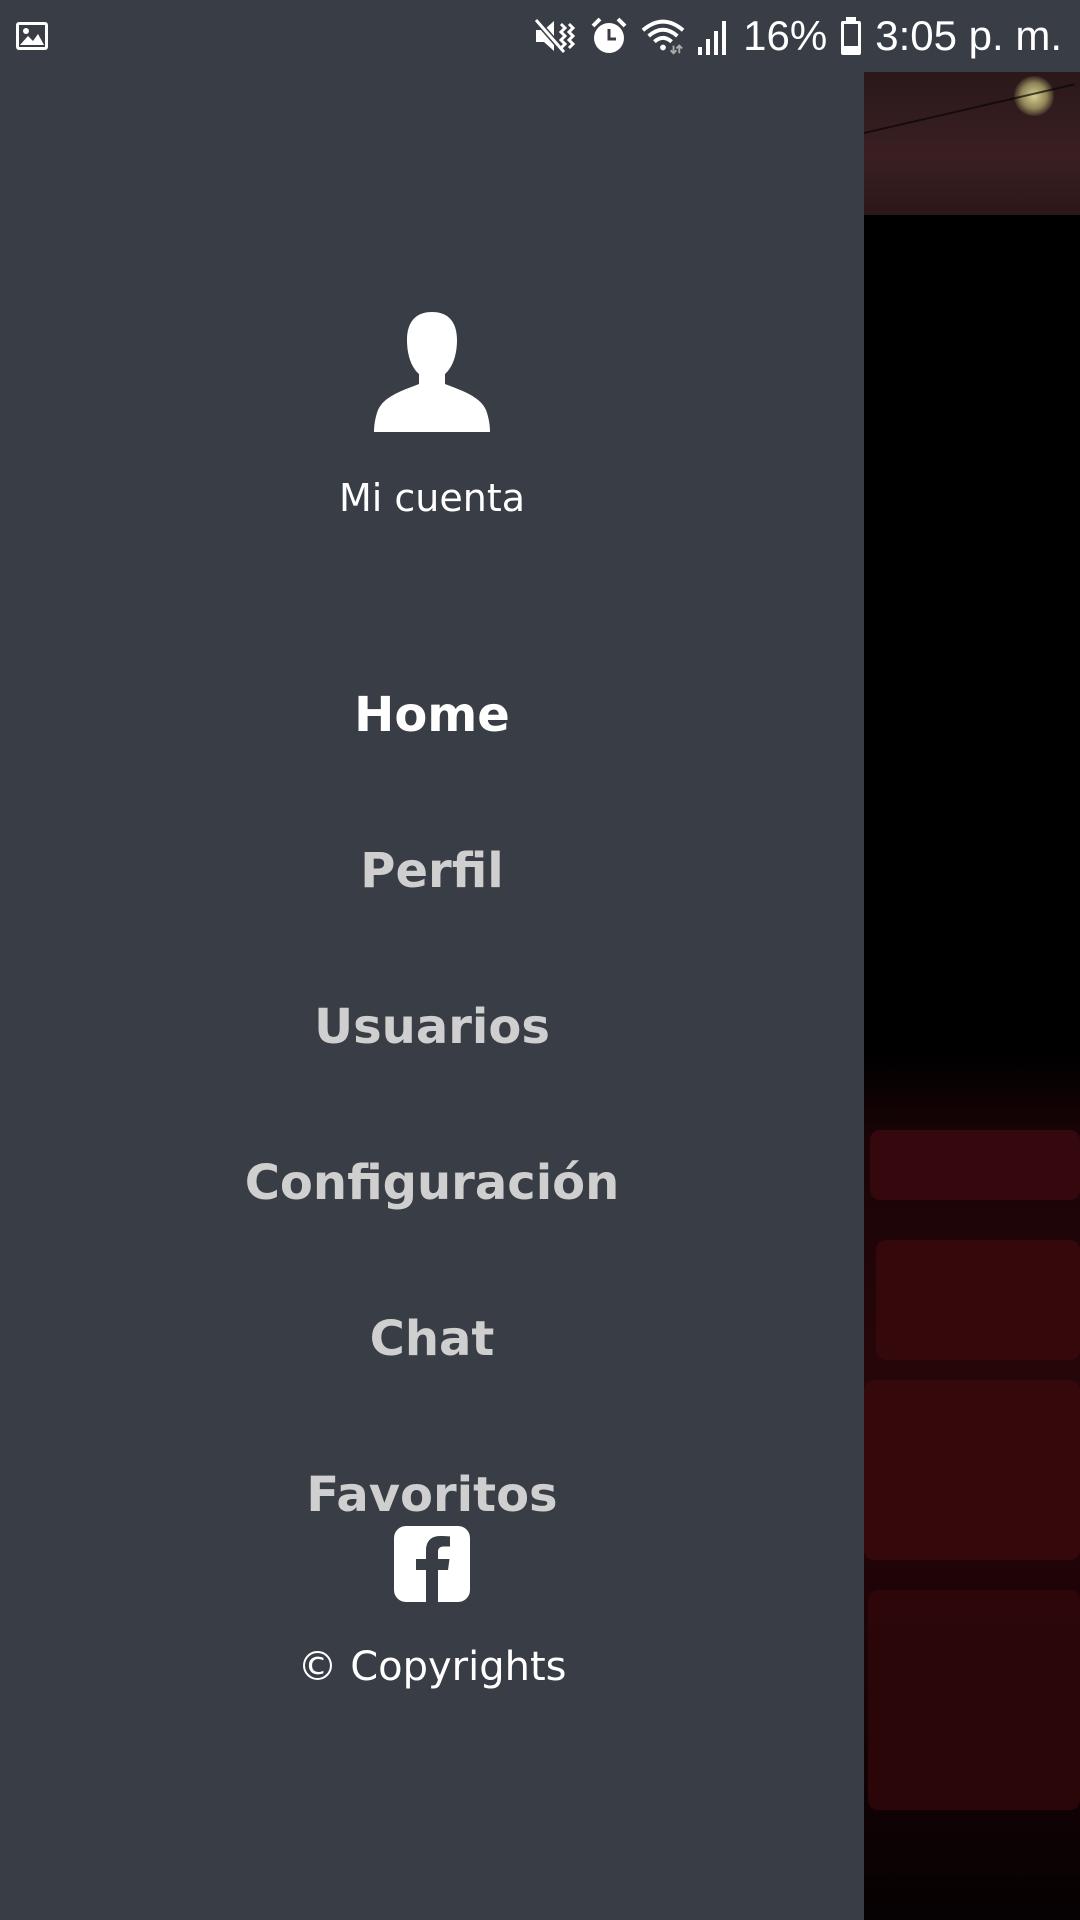  Describe the element at coordinates (432, 715) in the screenshot. I see `menu-item-home: Home` at that location.